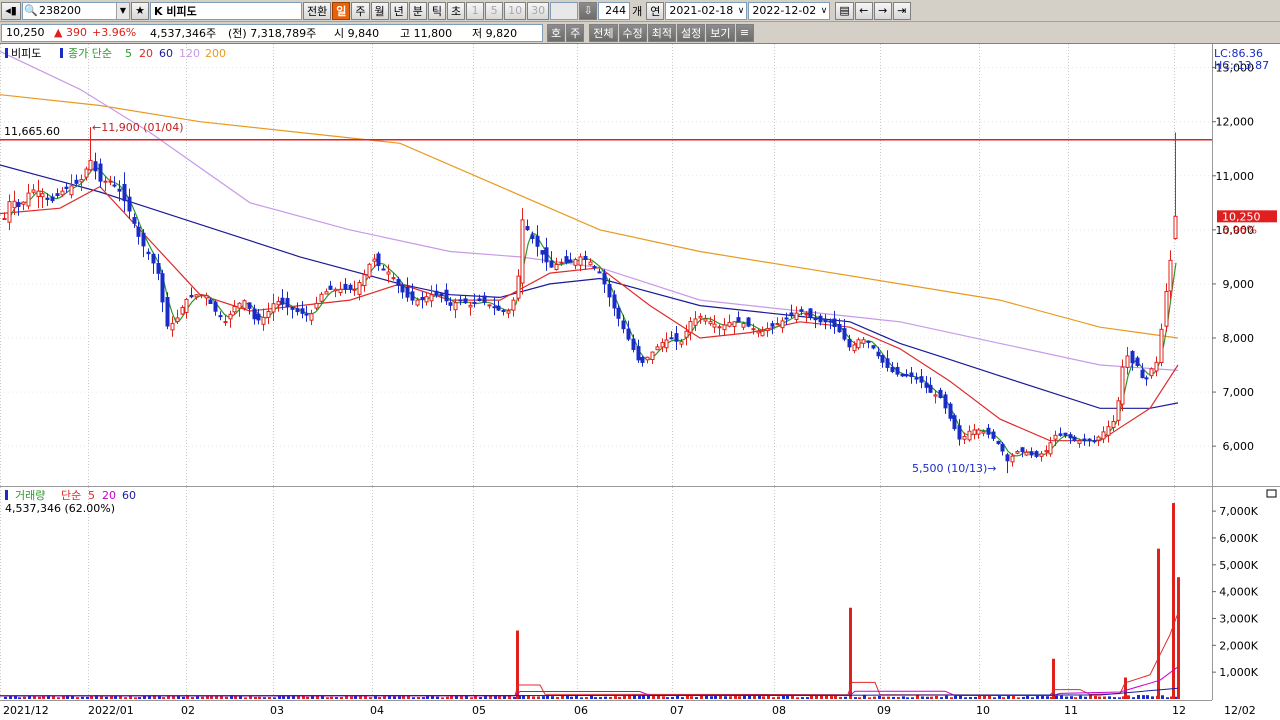  I want to click on continuous-button: 연, so click(655, 10).